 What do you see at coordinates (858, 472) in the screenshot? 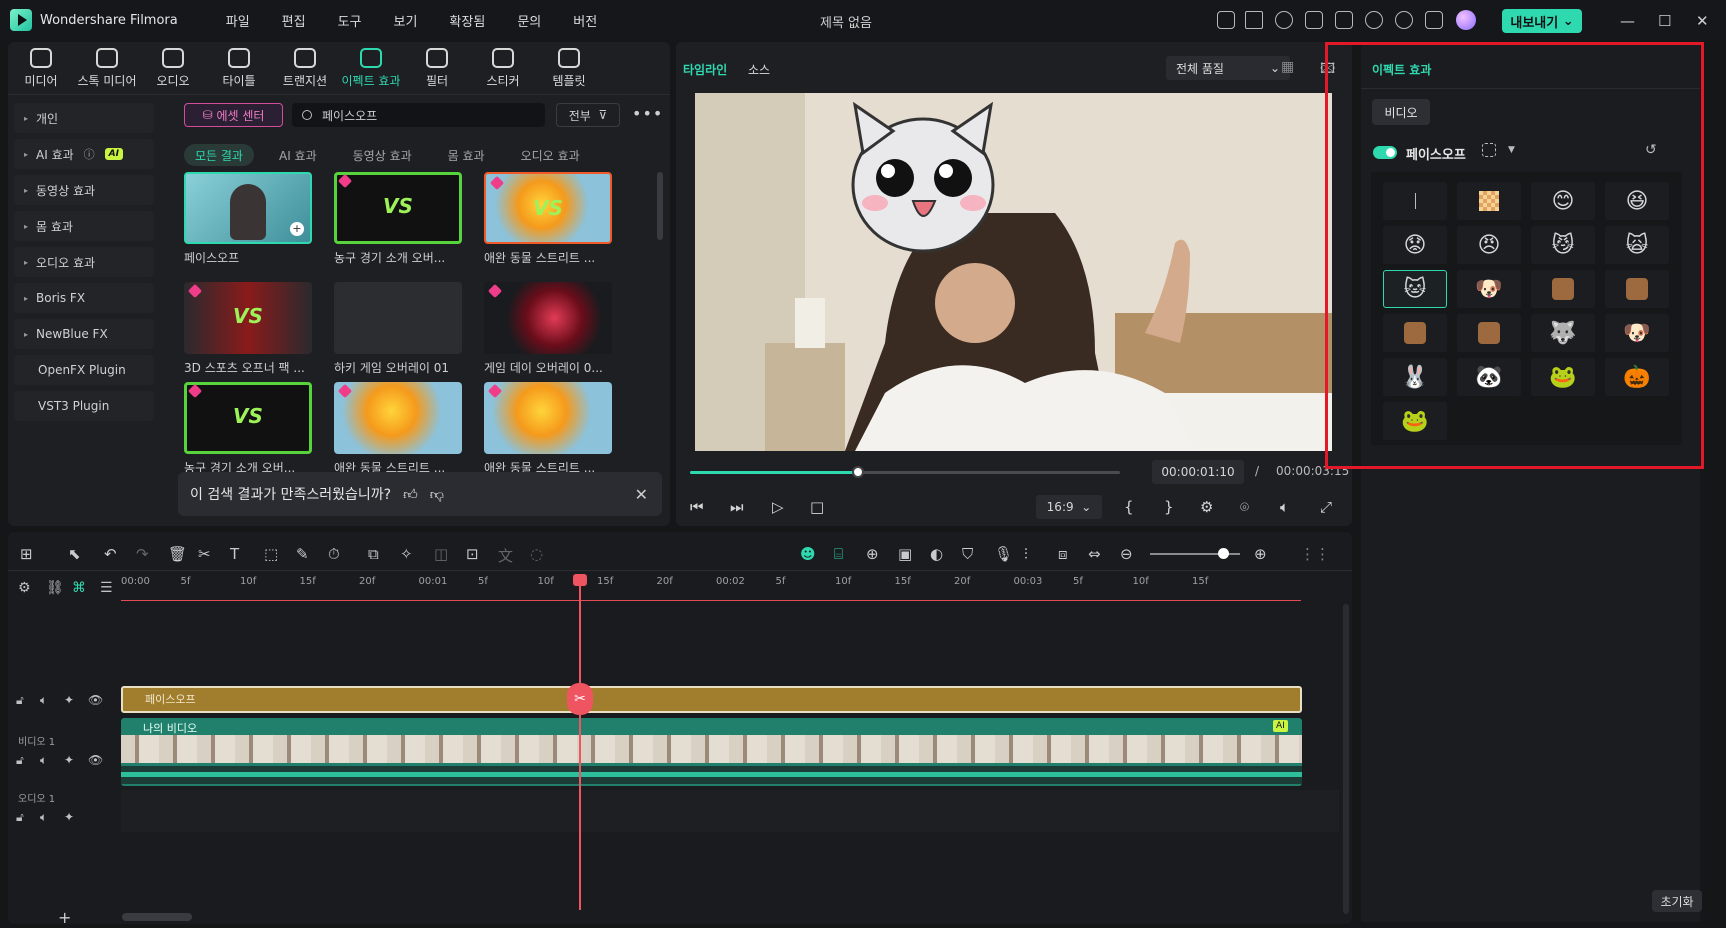
I see `playback-progress-knob` at bounding box center [858, 472].